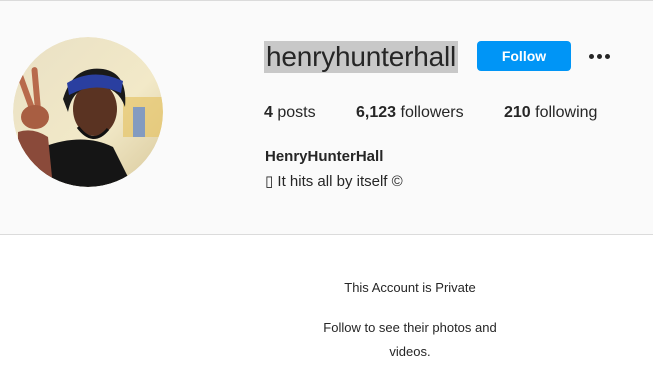 The width and height of the screenshot is (653, 369). I want to click on profile-username: henryhunterhall, so click(361, 57).